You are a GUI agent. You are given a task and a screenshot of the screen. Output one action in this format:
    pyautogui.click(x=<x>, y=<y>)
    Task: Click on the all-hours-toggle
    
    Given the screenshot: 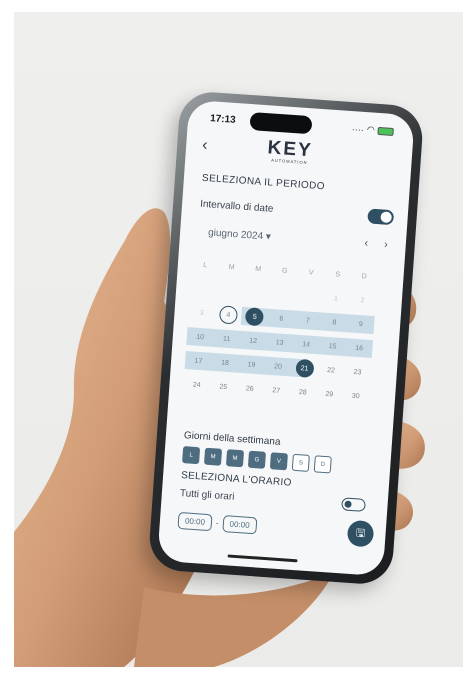 What is the action you would take?
    pyautogui.click(x=353, y=504)
    